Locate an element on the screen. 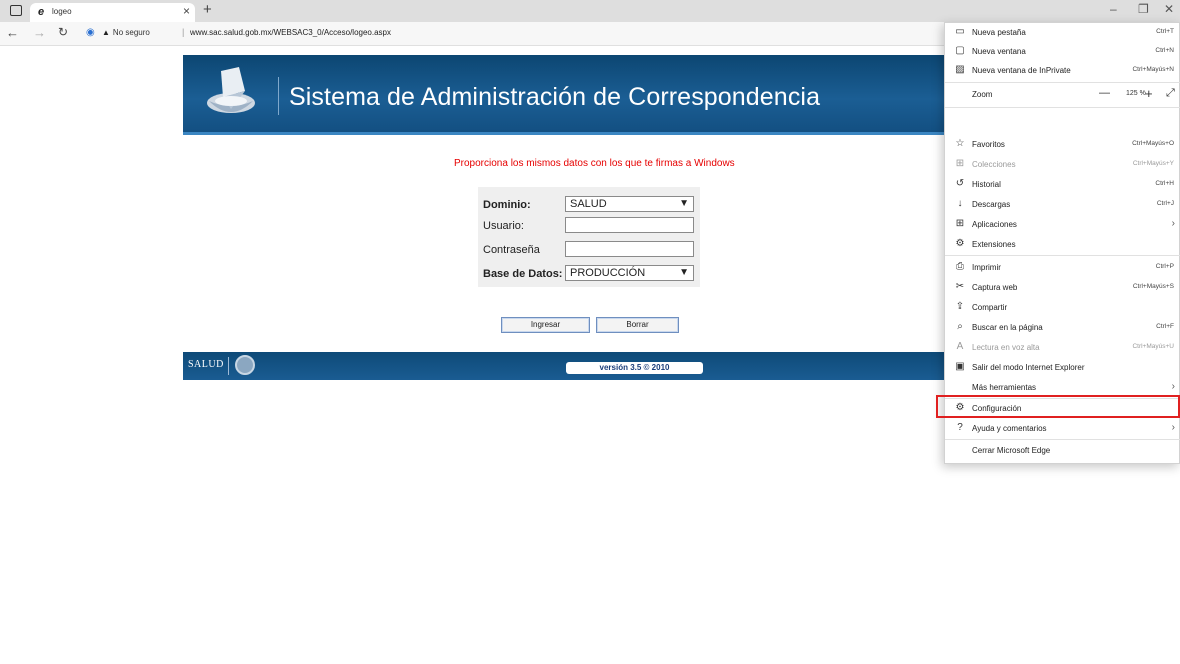  domain-select: SALUD ▼ is located at coordinates (629, 204).